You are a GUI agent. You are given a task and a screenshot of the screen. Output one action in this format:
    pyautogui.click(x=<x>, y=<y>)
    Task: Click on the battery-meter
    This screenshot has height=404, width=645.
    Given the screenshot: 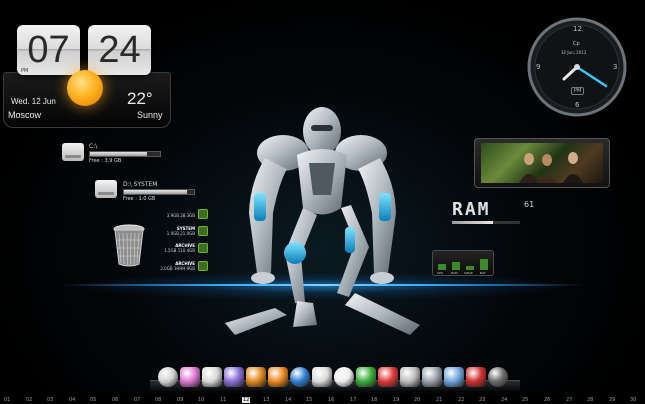 What is the action you would take?
    pyautogui.click(x=484, y=264)
    